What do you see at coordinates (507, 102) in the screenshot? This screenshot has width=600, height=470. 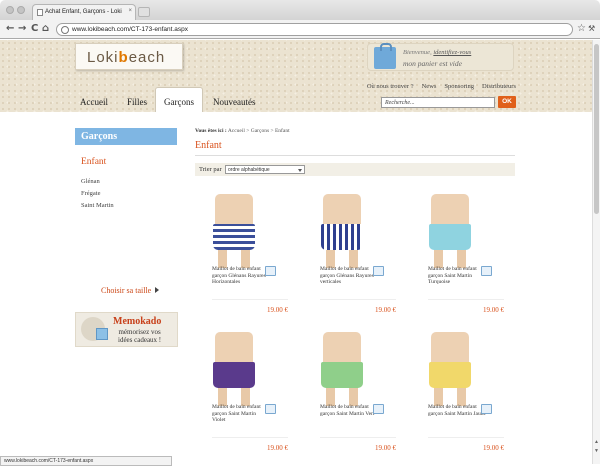 I see `search-button: OK` at bounding box center [507, 102].